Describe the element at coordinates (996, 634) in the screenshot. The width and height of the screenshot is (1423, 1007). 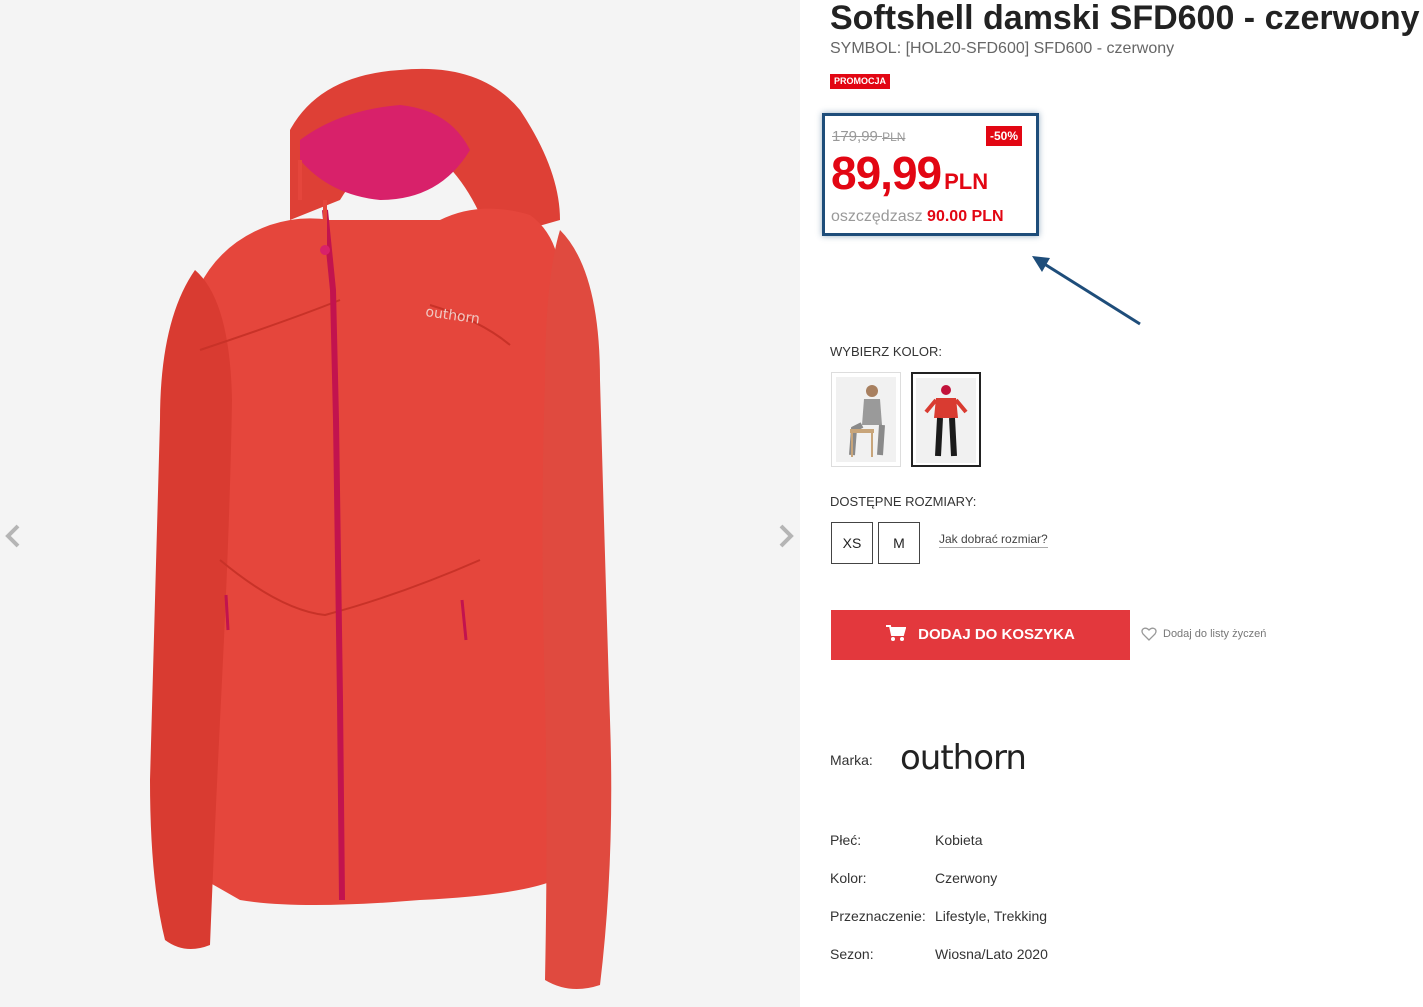
I see `add-to-cart-label: DODAJ DO KOSZYKA` at that location.